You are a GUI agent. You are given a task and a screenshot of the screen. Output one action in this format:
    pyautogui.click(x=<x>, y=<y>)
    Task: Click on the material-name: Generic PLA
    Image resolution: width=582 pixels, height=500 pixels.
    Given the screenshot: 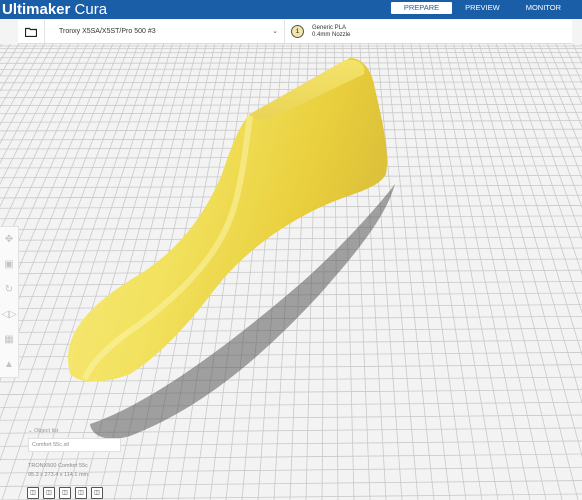 What is the action you would take?
    pyautogui.click(x=329, y=27)
    